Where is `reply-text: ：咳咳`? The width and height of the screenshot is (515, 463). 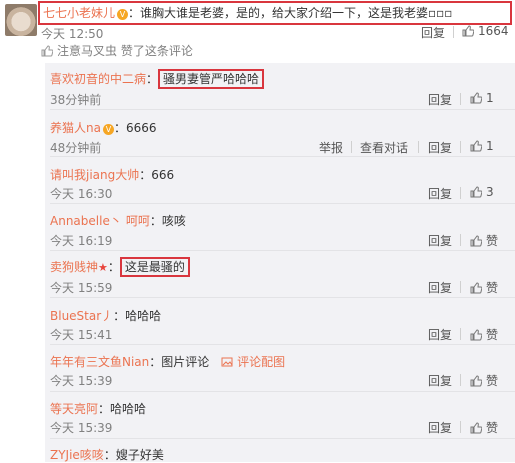 reply-text: ：咳咳 is located at coordinates (167, 221).